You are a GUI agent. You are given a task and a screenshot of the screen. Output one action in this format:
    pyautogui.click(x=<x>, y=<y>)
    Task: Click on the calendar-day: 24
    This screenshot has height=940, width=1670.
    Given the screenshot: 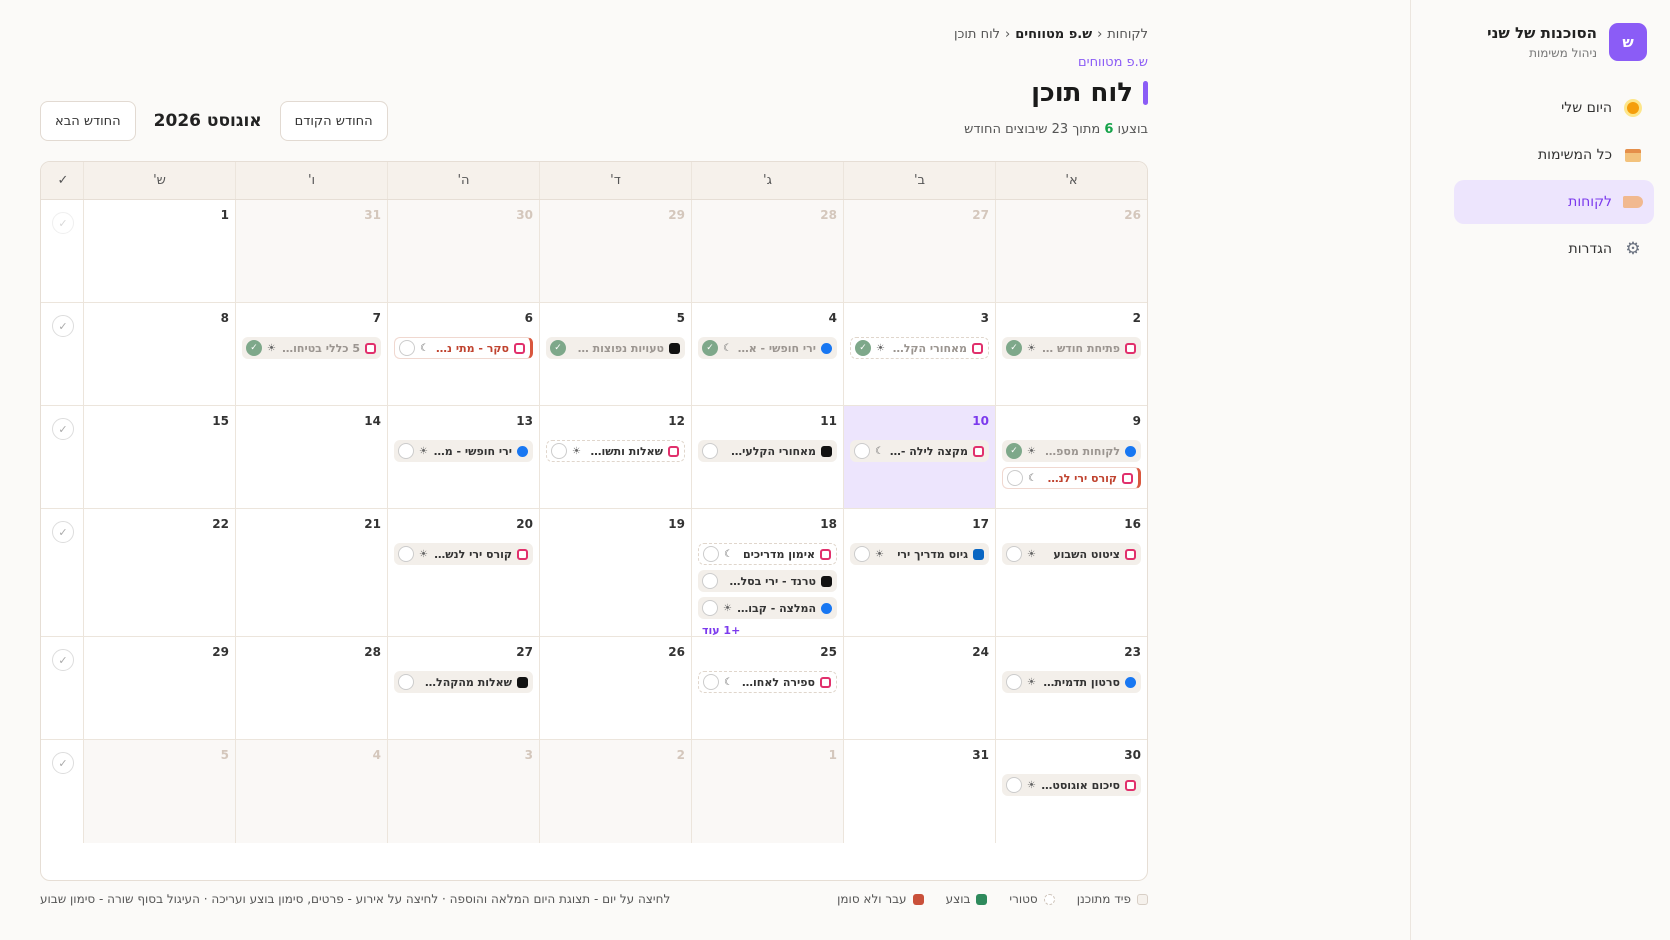 What is the action you would take?
    pyautogui.click(x=919, y=688)
    